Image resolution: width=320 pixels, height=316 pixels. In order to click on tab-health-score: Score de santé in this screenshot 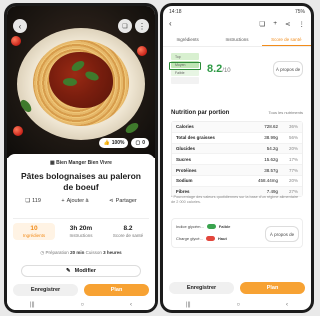, I will do `click(286, 40)`.